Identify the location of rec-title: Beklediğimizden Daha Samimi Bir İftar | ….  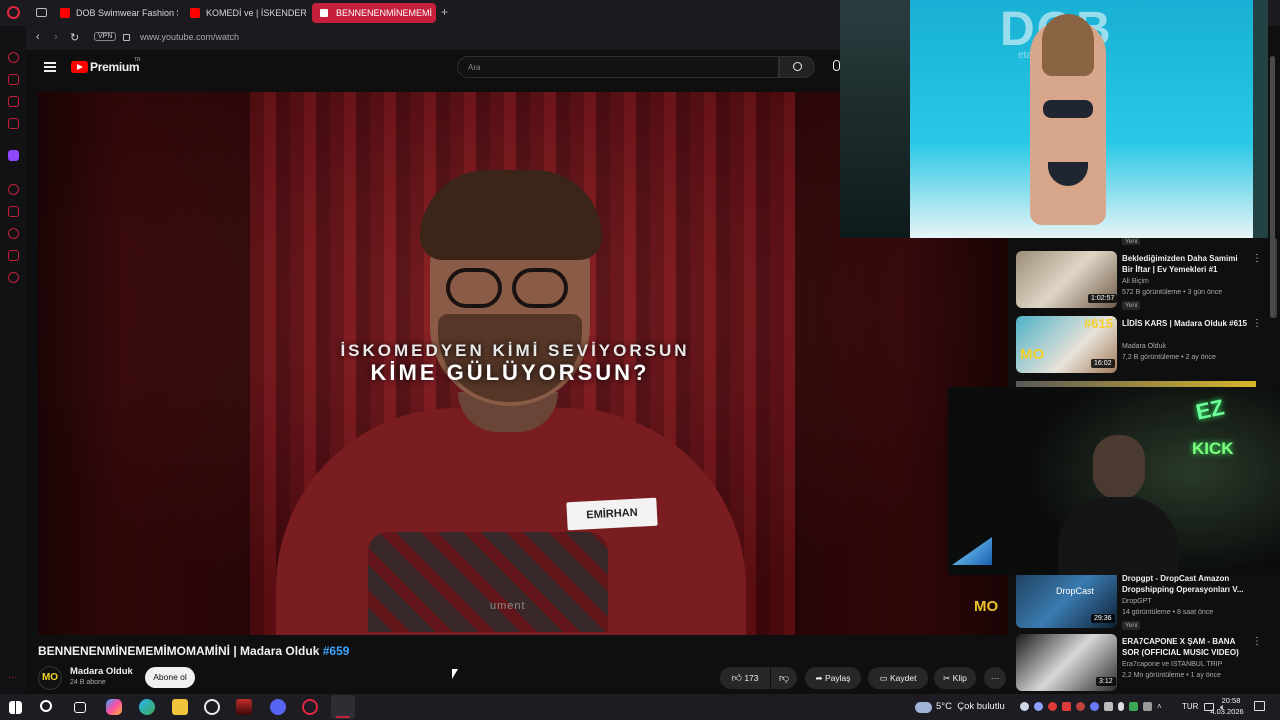
(1186, 264).